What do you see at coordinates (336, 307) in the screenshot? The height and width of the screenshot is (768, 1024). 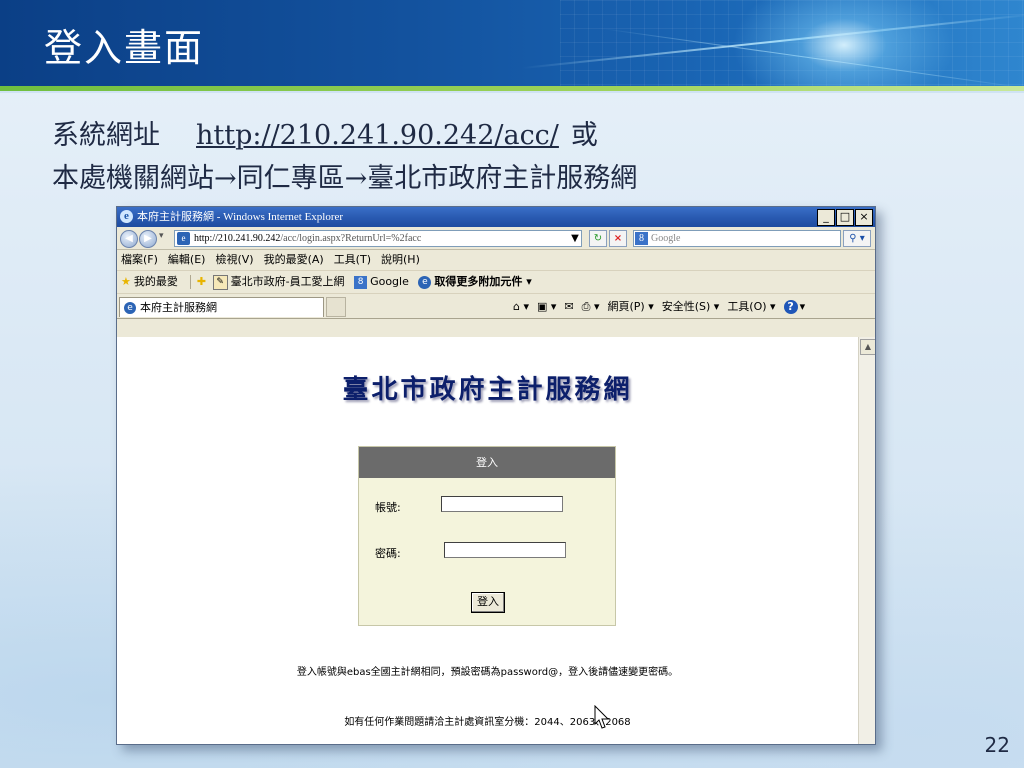 I see `new-tab-button` at bounding box center [336, 307].